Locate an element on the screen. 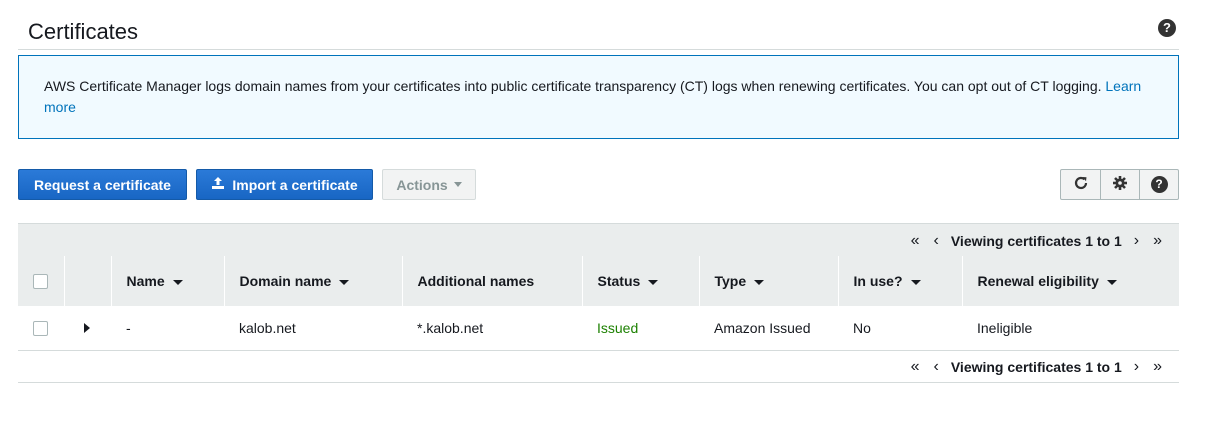  column-header-status: Status is located at coordinates (640, 281).